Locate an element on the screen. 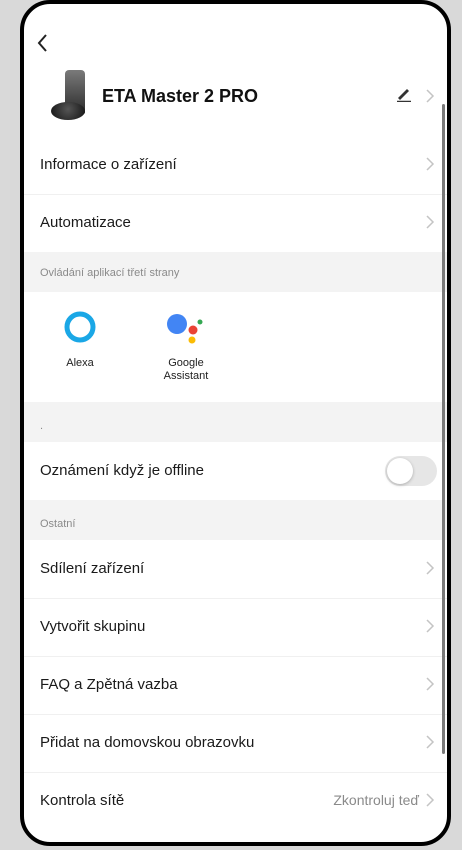 The height and width of the screenshot is (850, 462). network-check-value: Zkontroluj teď is located at coordinates (376, 800).